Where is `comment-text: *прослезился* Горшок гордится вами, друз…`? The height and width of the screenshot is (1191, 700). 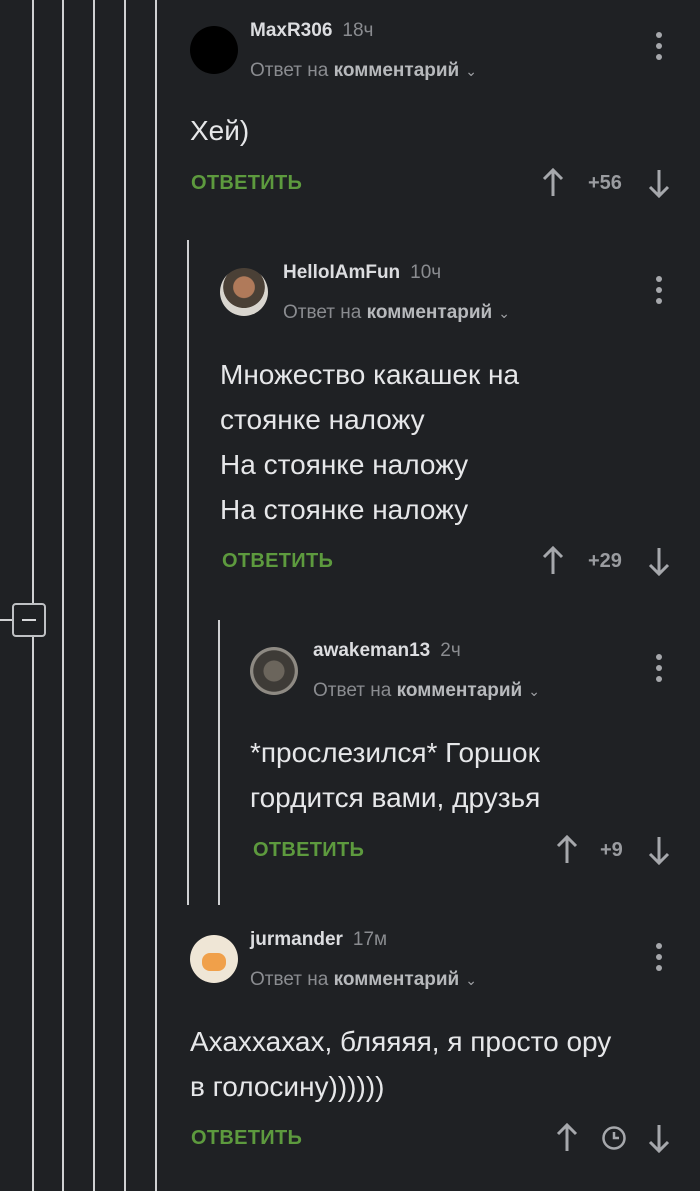 comment-text: *прослезился* Горшок гордится вами, друз… is located at coordinates (395, 775).